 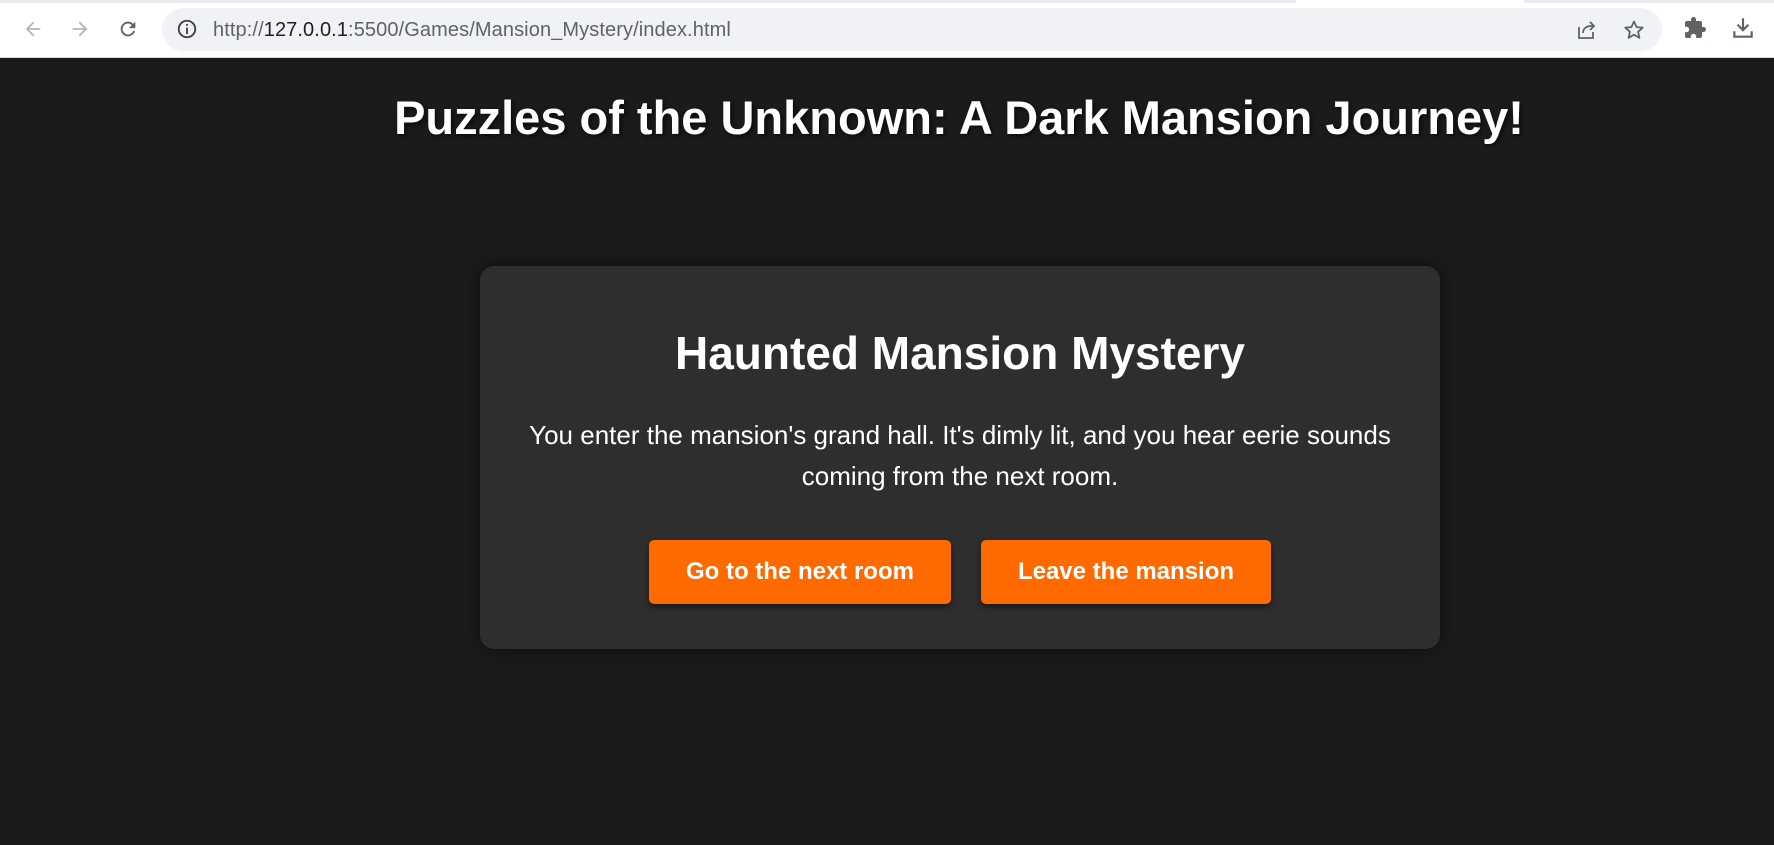 I want to click on back-arrow-icon, so click(x=33, y=29).